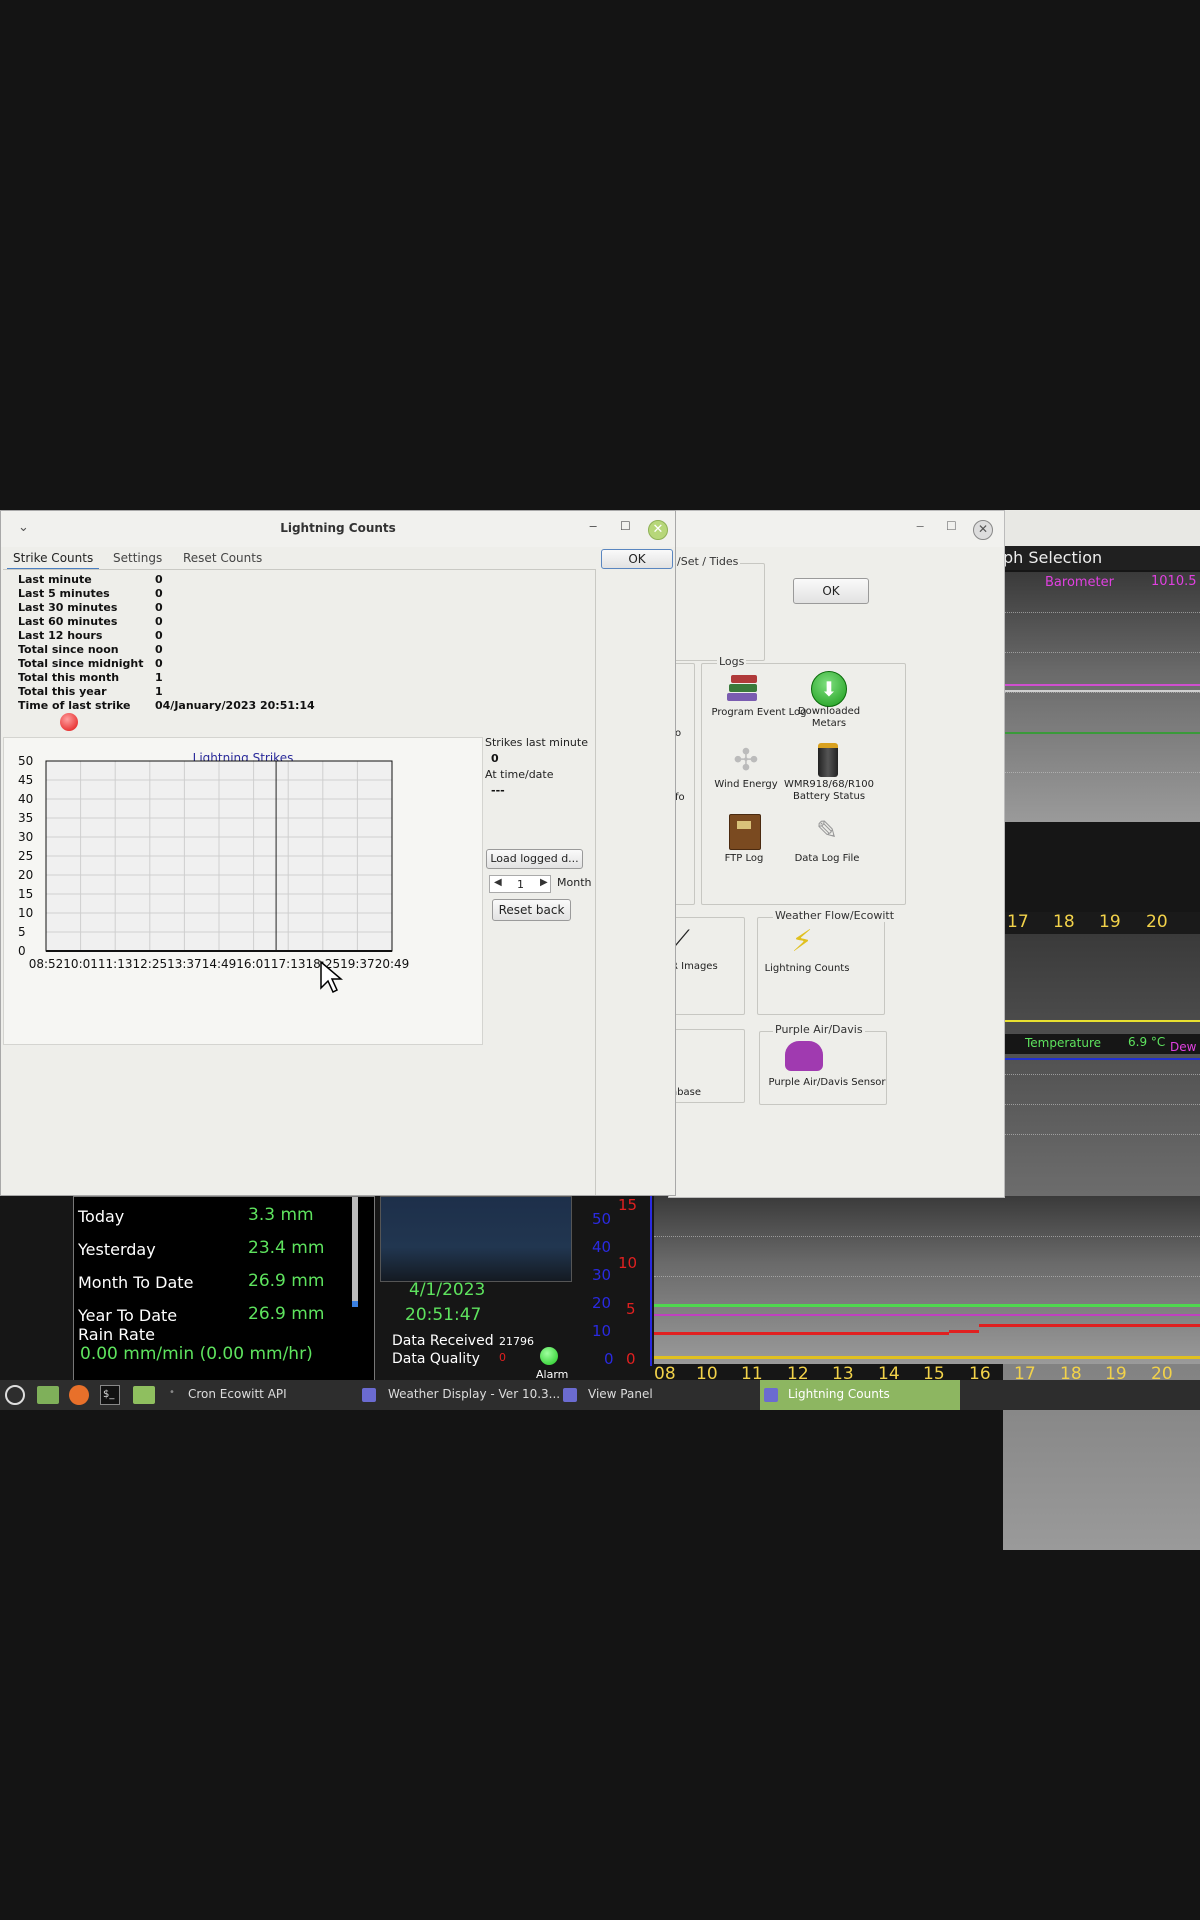 This screenshot has width=1200, height=1920. I want to click on red-trace-b, so click(964, 1331).